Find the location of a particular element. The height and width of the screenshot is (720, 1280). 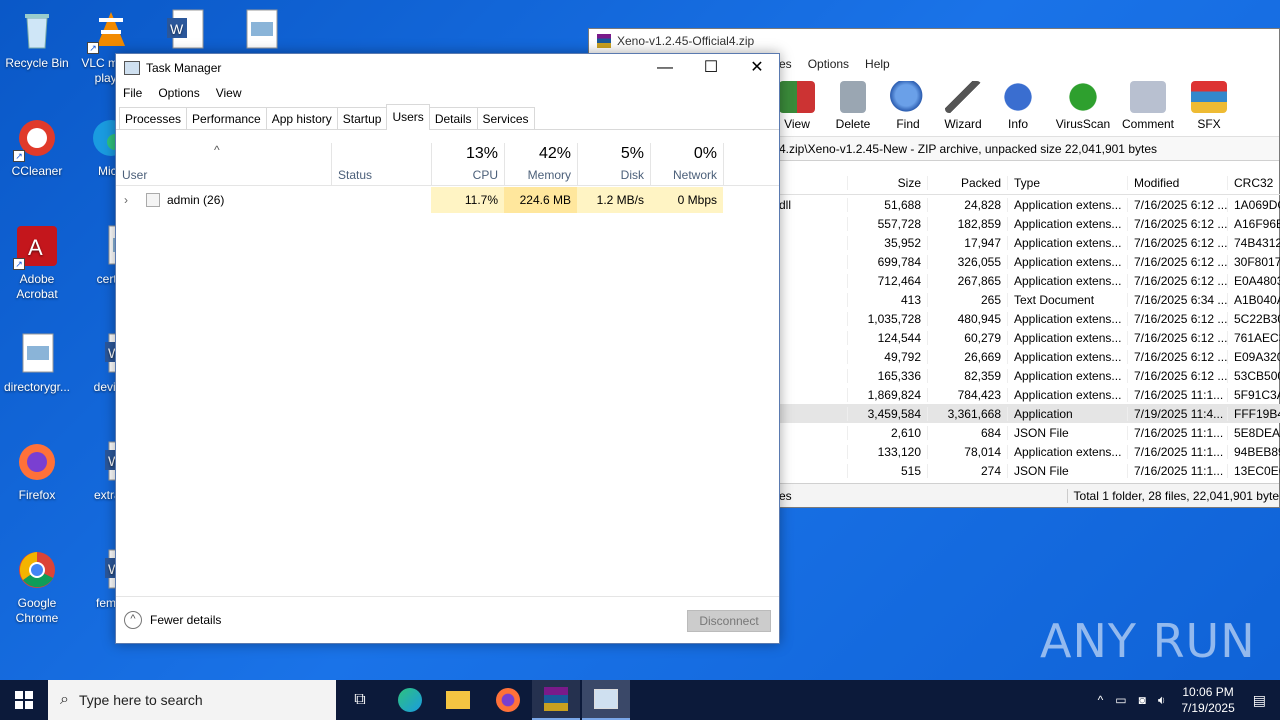

taskbar-task-manager is located at coordinates (606, 700).